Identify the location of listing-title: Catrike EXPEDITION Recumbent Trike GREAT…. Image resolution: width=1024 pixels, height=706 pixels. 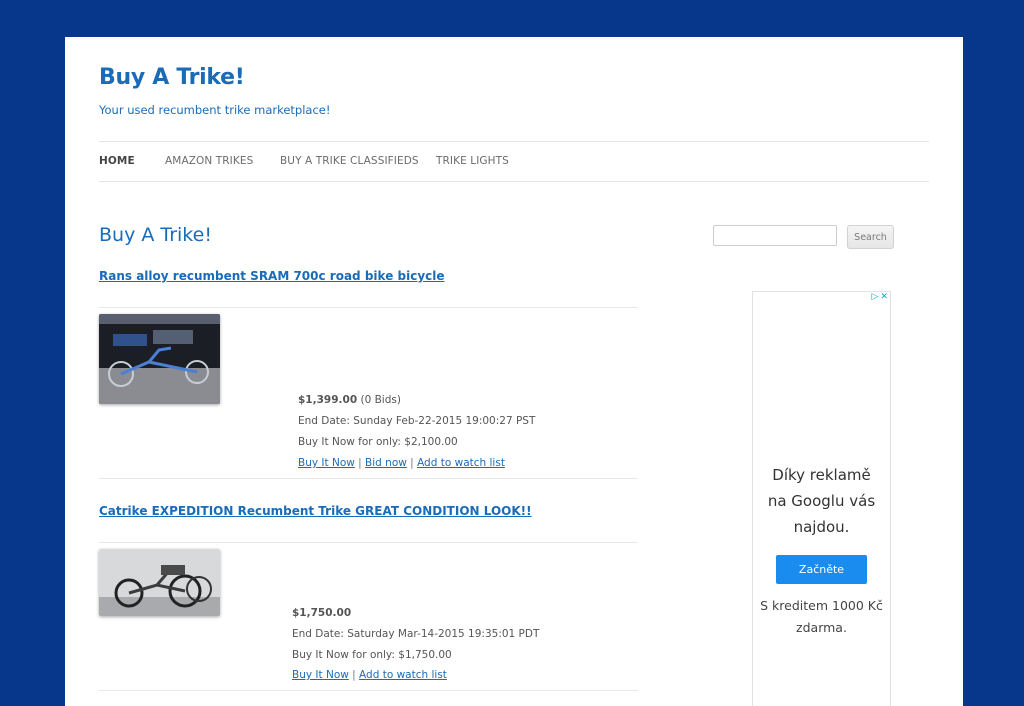
(315, 511).